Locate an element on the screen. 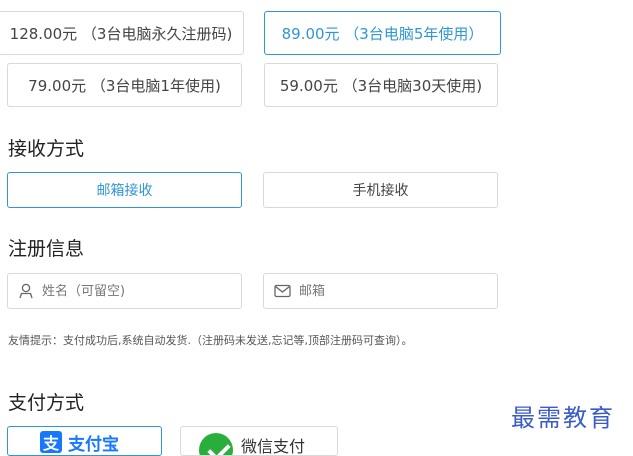  email-input is located at coordinates (384, 291).